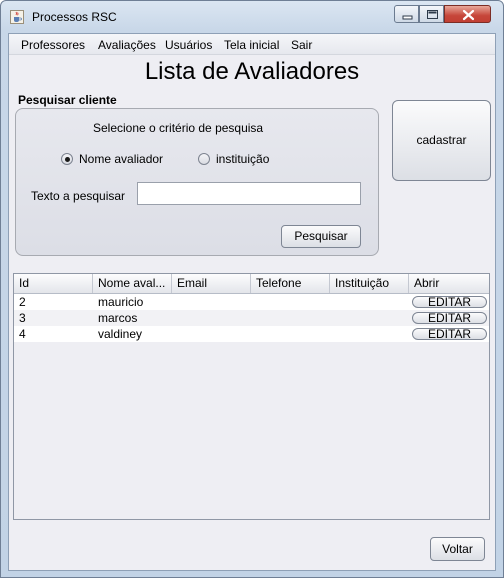 The height and width of the screenshot is (578, 504). I want to click on register-button: cadastrar, so click(441, 140).